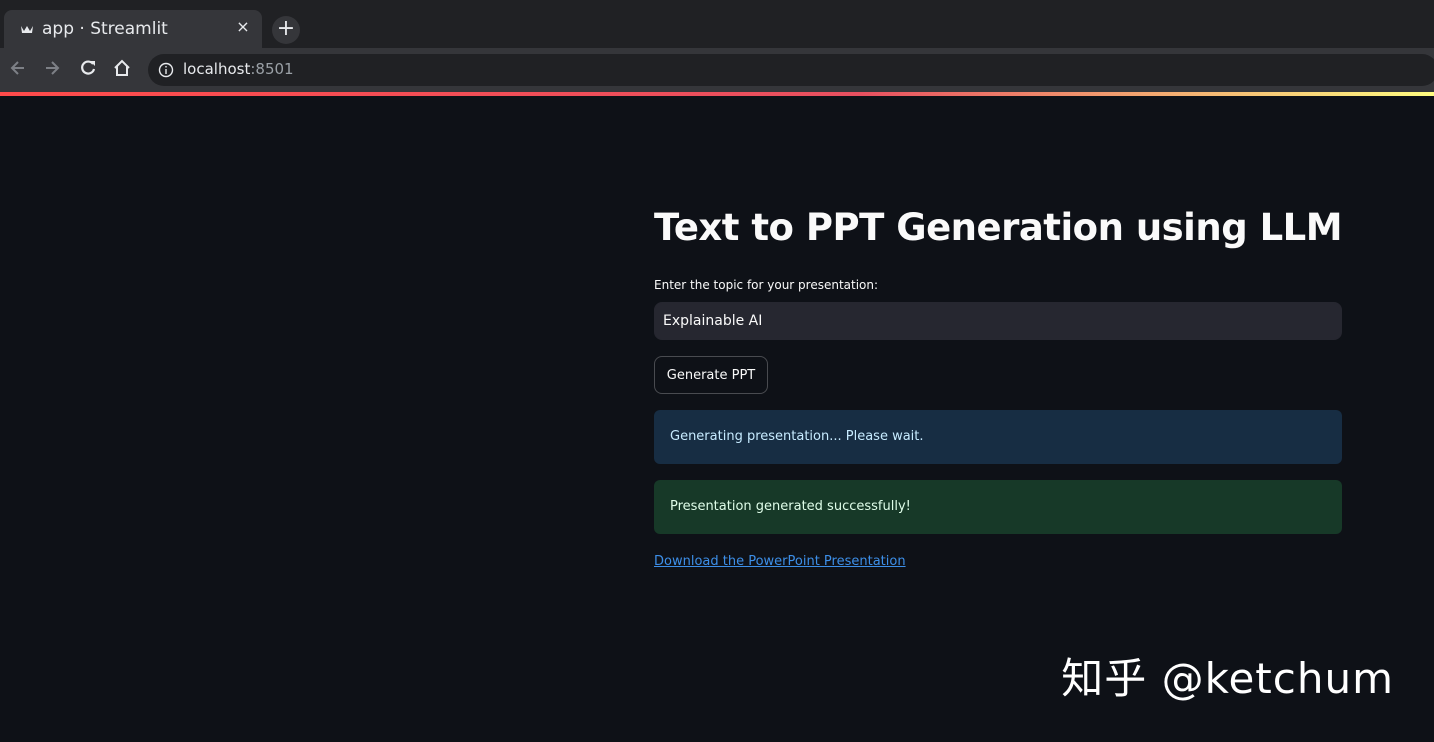  Describe the element at coordinates (122, 70) in the screenshot. I see `home-icon` at that location.